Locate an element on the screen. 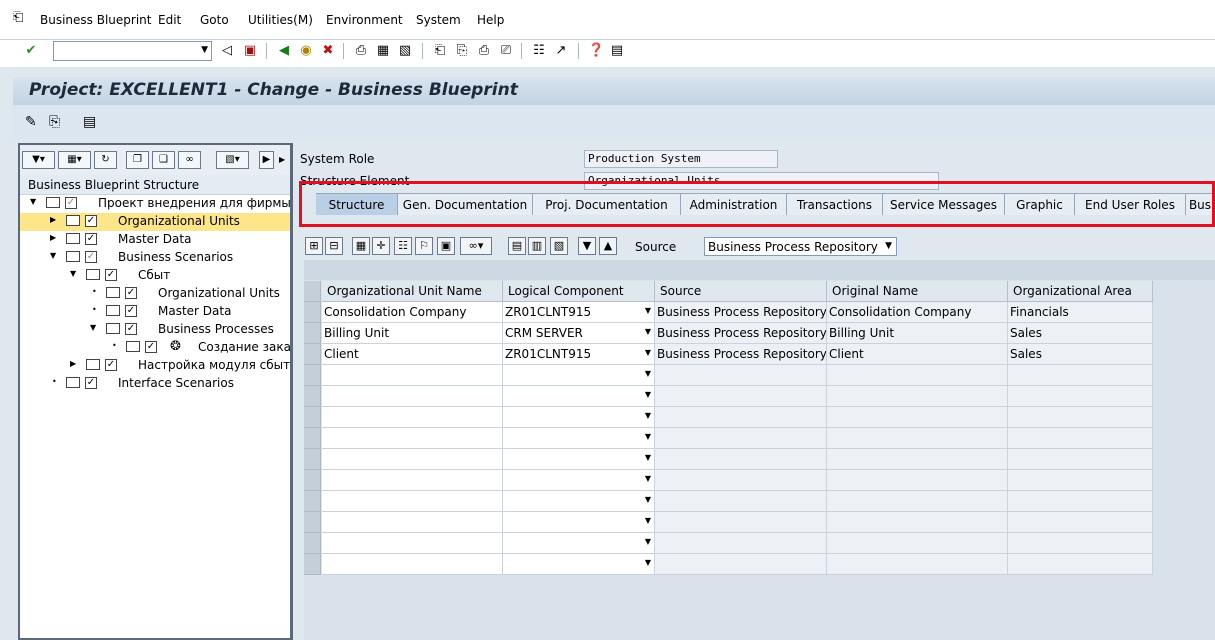 Image resolution: width=1215 pixels, height=640 pixels. tree-node: • ✓ Organizational Units is located at coordinates (155, 294).